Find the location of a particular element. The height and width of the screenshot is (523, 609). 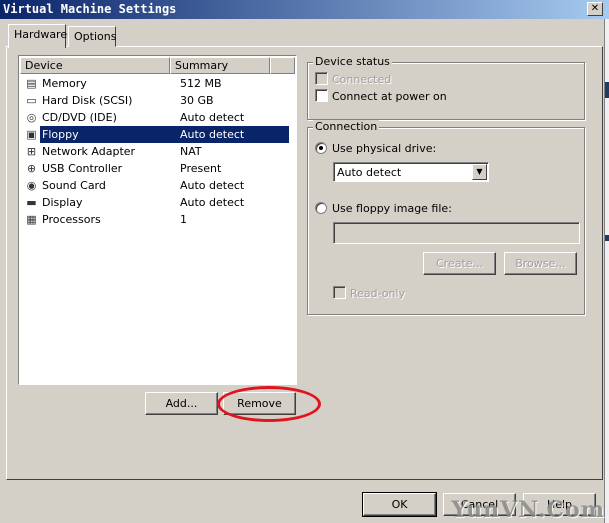

device-name: Network Adapter is located at coordinates (89, 151).